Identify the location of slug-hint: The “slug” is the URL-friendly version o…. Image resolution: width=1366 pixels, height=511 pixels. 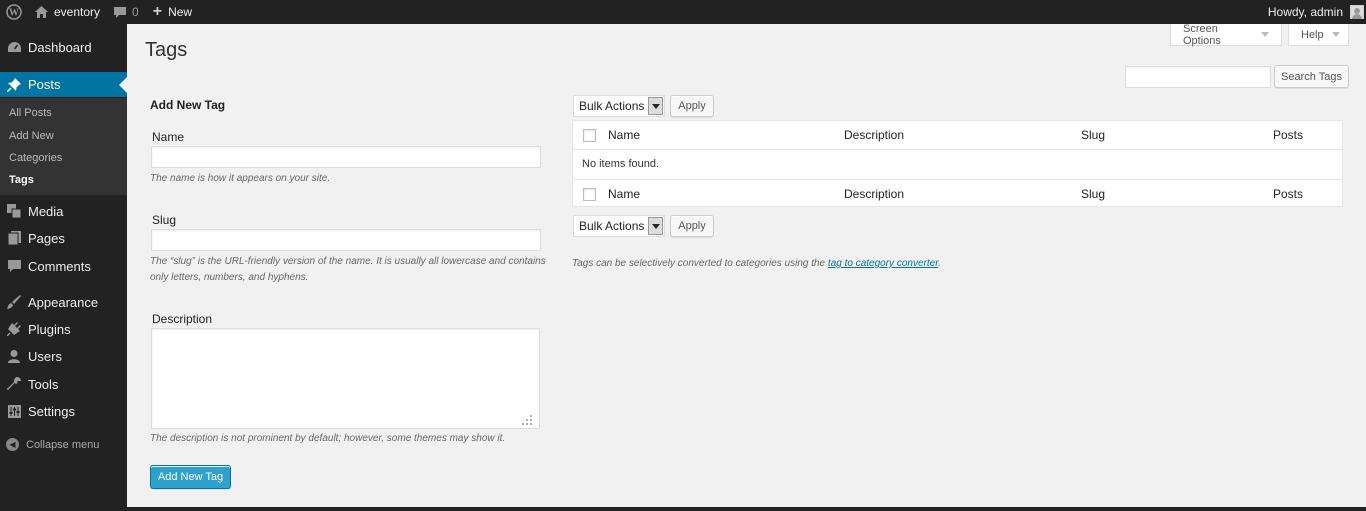
(348, 270).